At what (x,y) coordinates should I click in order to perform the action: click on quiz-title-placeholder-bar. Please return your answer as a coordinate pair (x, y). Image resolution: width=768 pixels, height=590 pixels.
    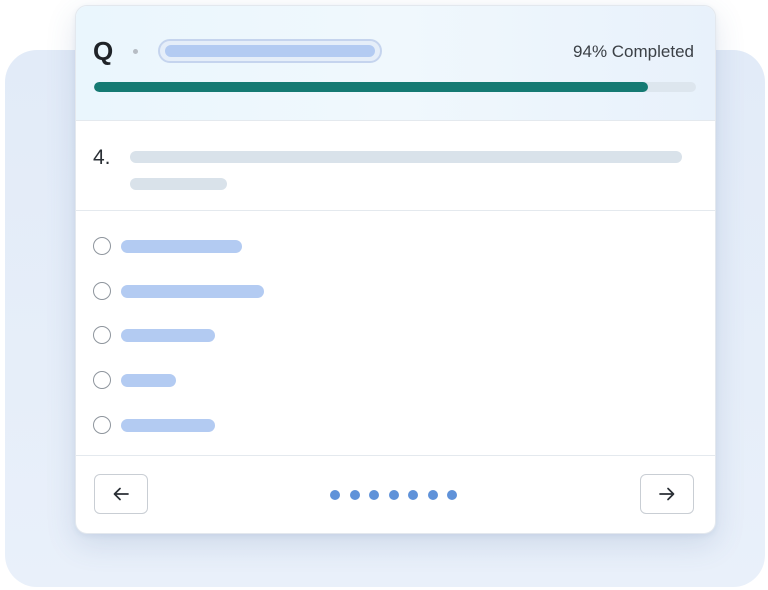
    Looking at the image, I should click on (270, 51).